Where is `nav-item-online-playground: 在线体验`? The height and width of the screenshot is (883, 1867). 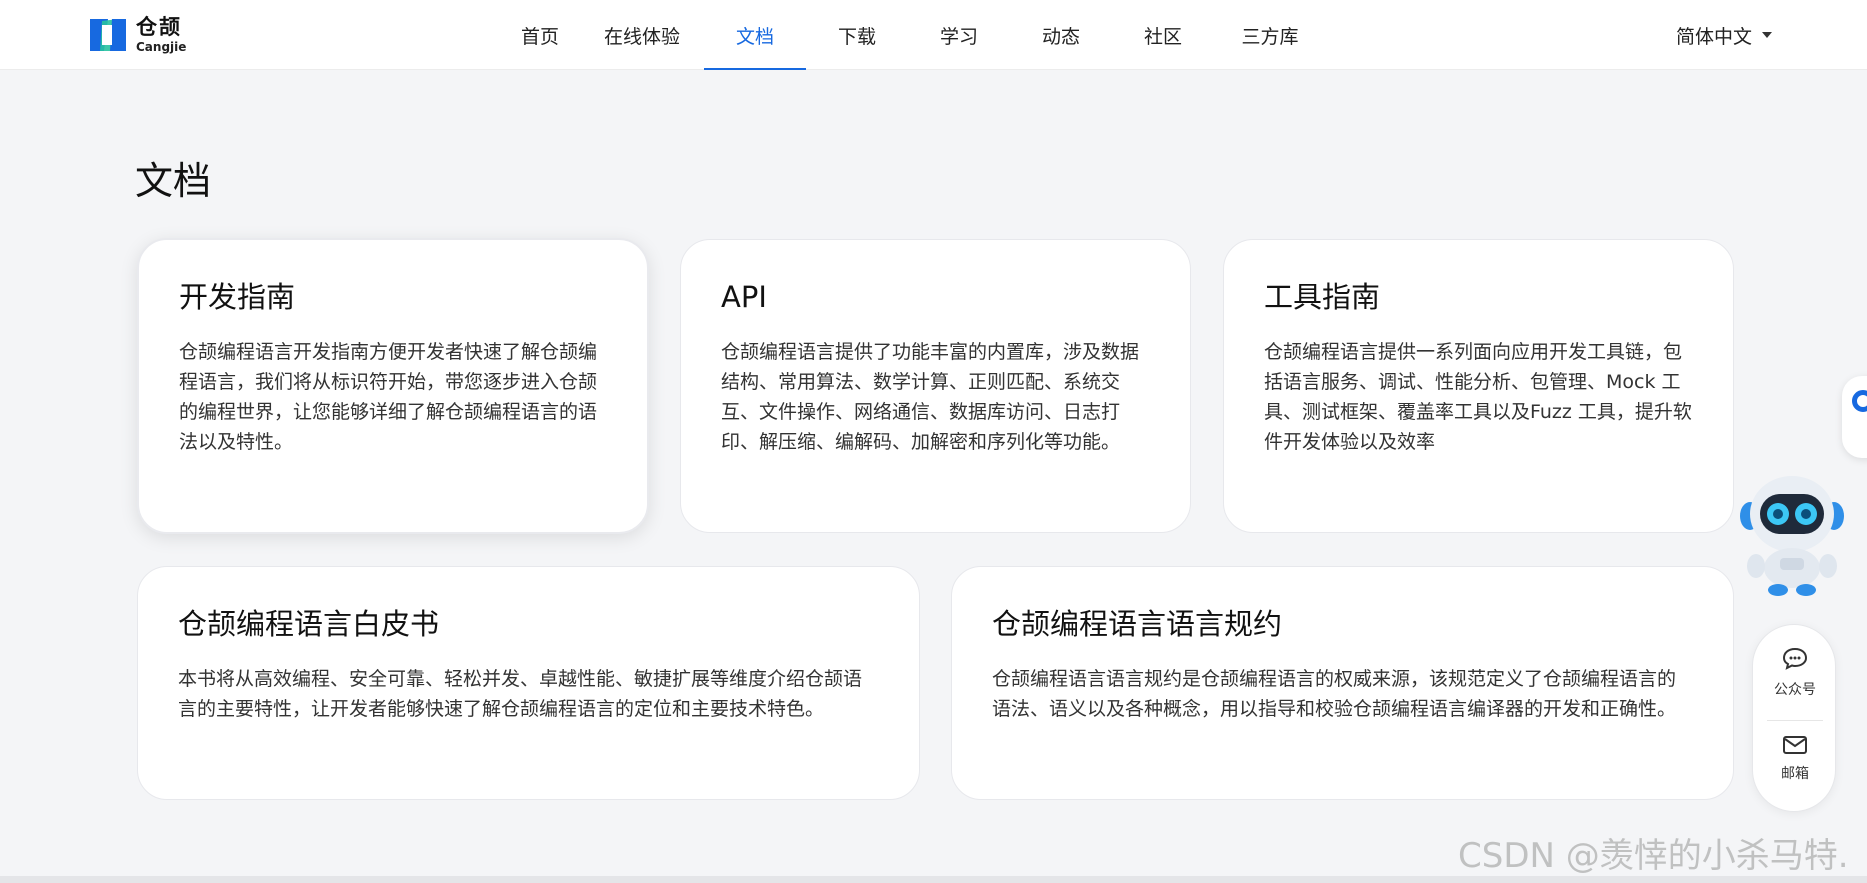 nav-item-online-playground: 在线体验 is located at coordinates (642, 35).